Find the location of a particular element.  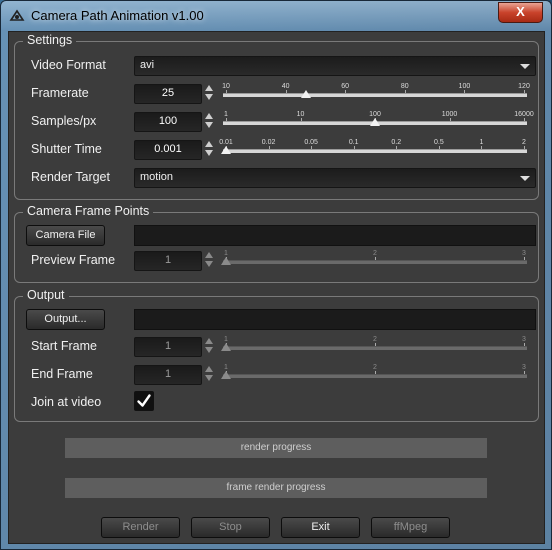

render-target-select: motion is located at coordinates (335, 178).